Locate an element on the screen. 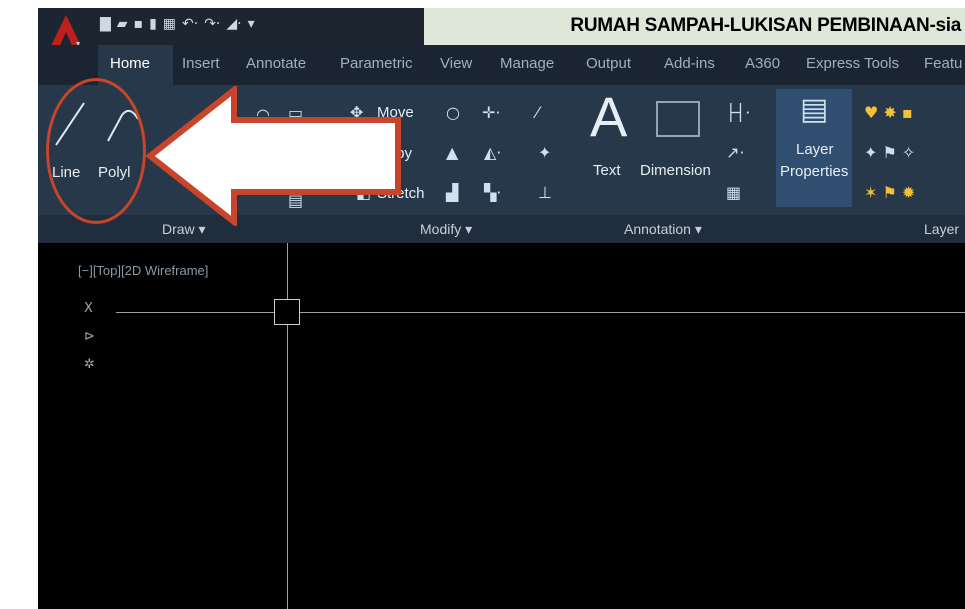 Image resolution: width=965 pixels, height=609 pixels. document-title: RUMAH SAMPAH-LUKISAN PEMBINAAN-sia is located at coordinates (765, 25).